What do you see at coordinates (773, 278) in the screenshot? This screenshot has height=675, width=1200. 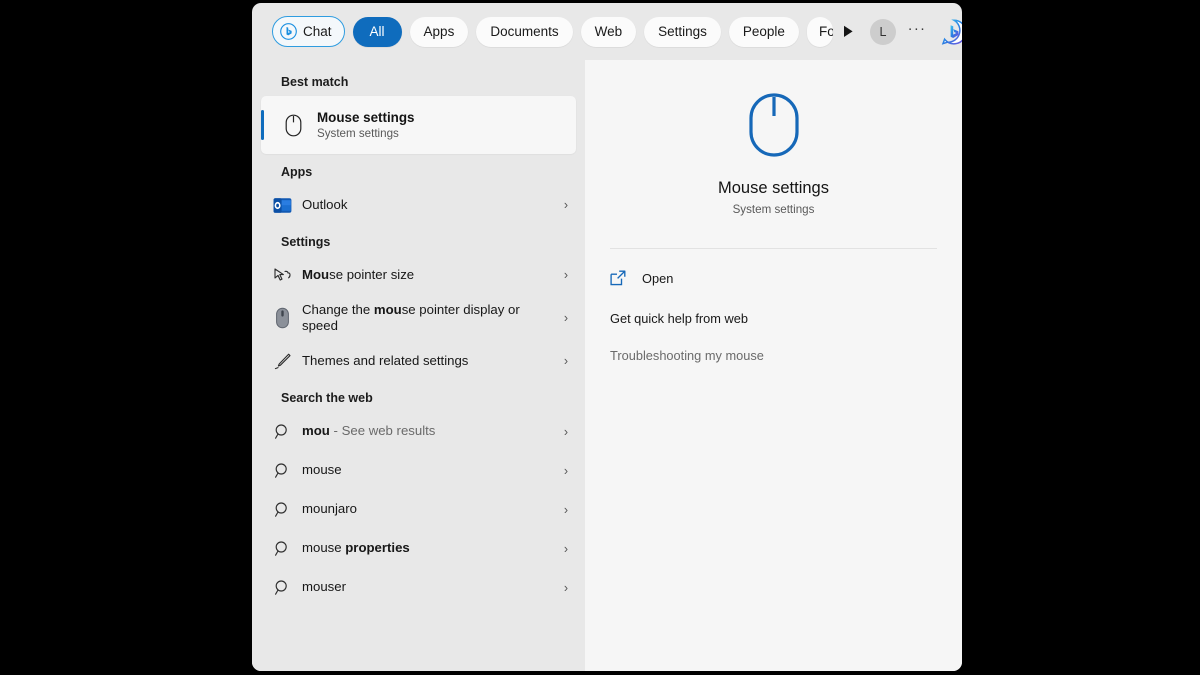 I see `open-action: Open` at bounding box center [773, 278].